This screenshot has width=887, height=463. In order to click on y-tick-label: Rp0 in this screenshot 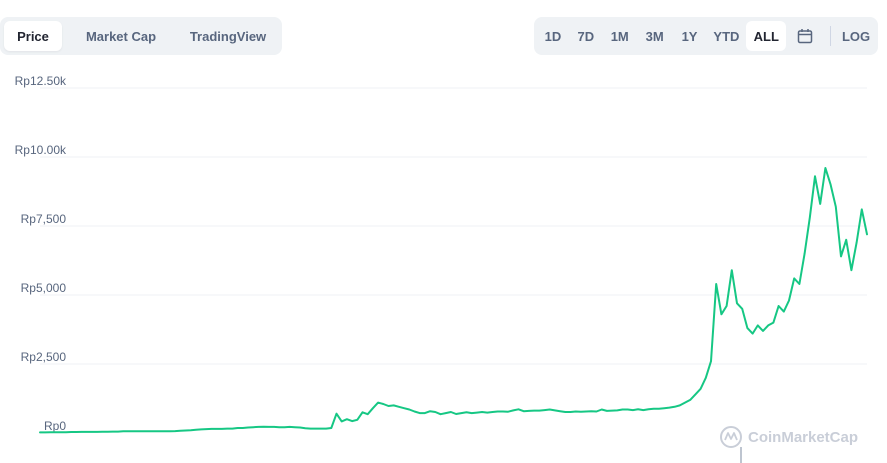, I will do `click(55, 426)`.